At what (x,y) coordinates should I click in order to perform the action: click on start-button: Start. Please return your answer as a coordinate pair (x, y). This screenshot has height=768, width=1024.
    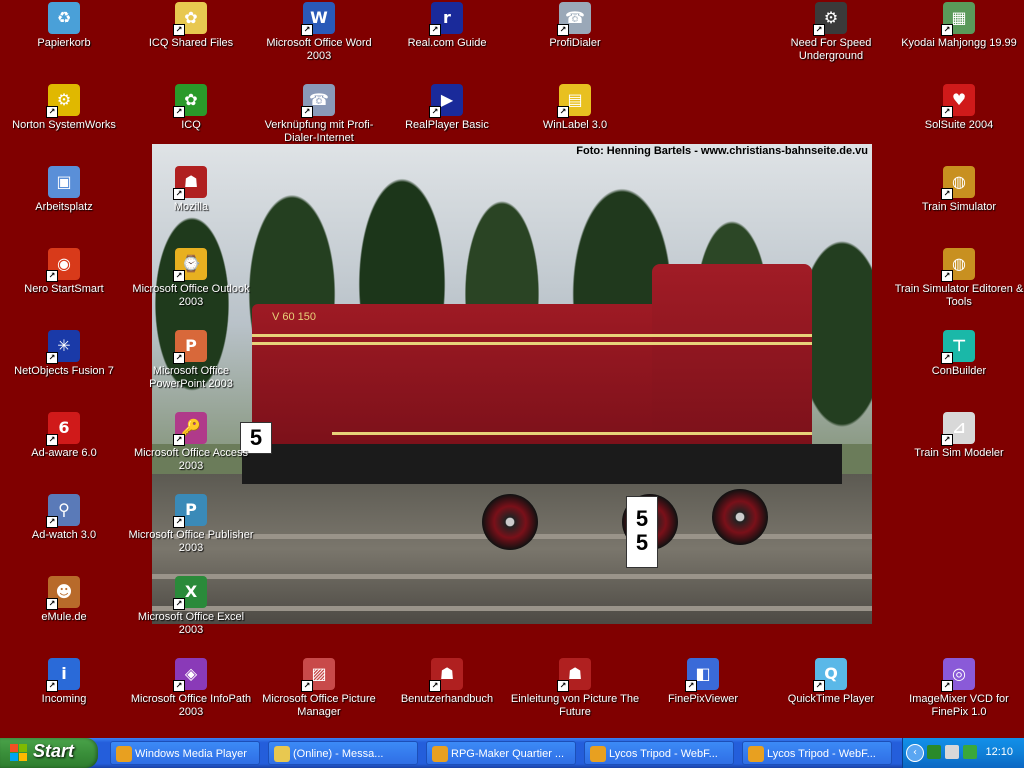
    Looking at the image, I should click on (49, 753).